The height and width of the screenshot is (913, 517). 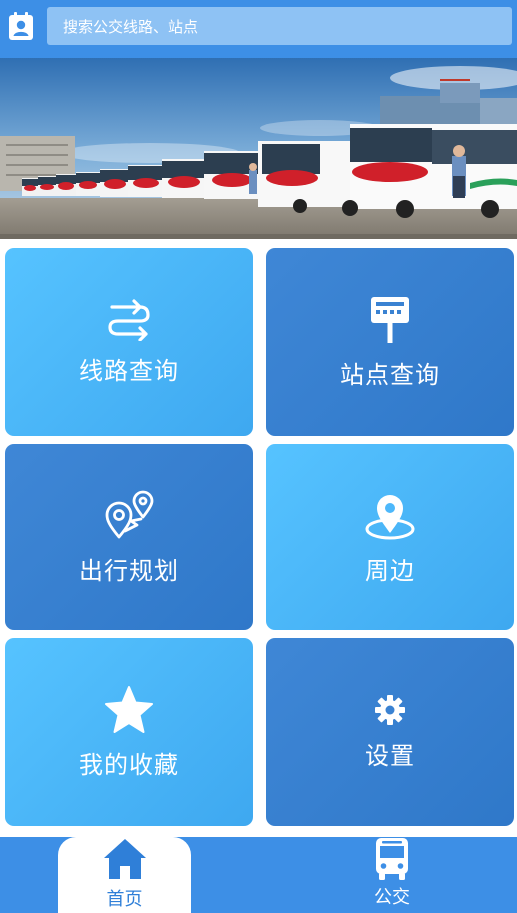 I want to click on route-query-tile: 线路查询, so click(x=129, y=342).